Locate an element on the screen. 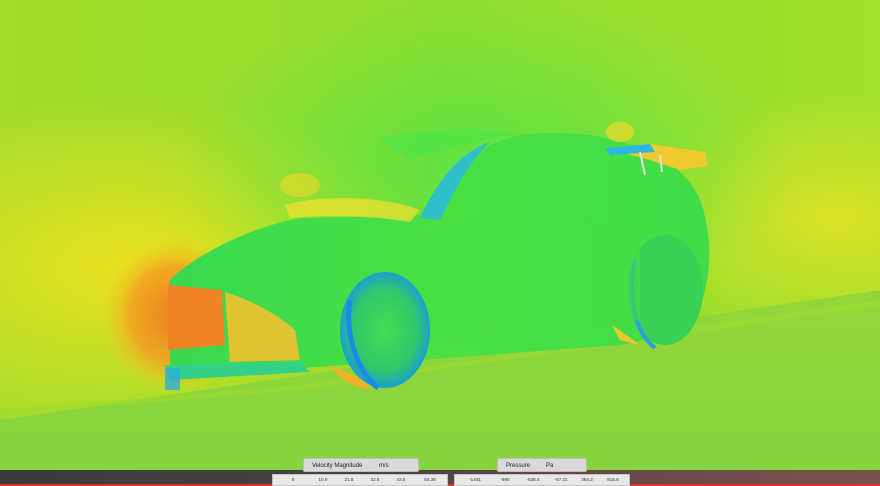  velocity-legend-scale: 0 10.9 21.8 32.6 43.5 54.35 is located at coordinates (360, 480).